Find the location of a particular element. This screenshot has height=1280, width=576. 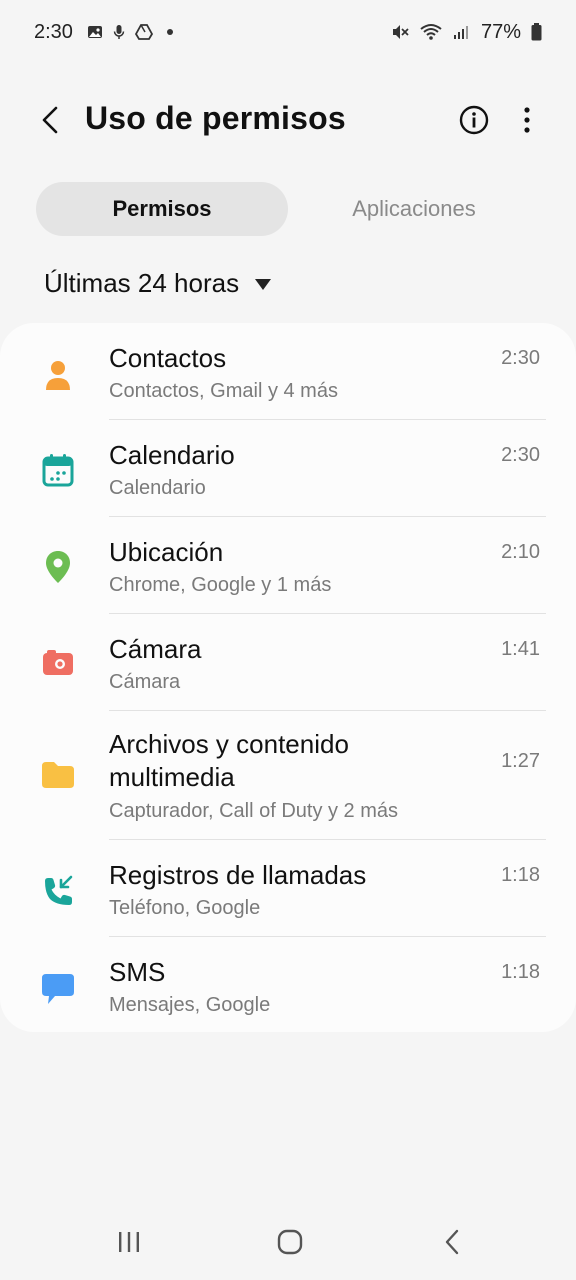

battery-percent: 77% is located at coordinates (500, 31).